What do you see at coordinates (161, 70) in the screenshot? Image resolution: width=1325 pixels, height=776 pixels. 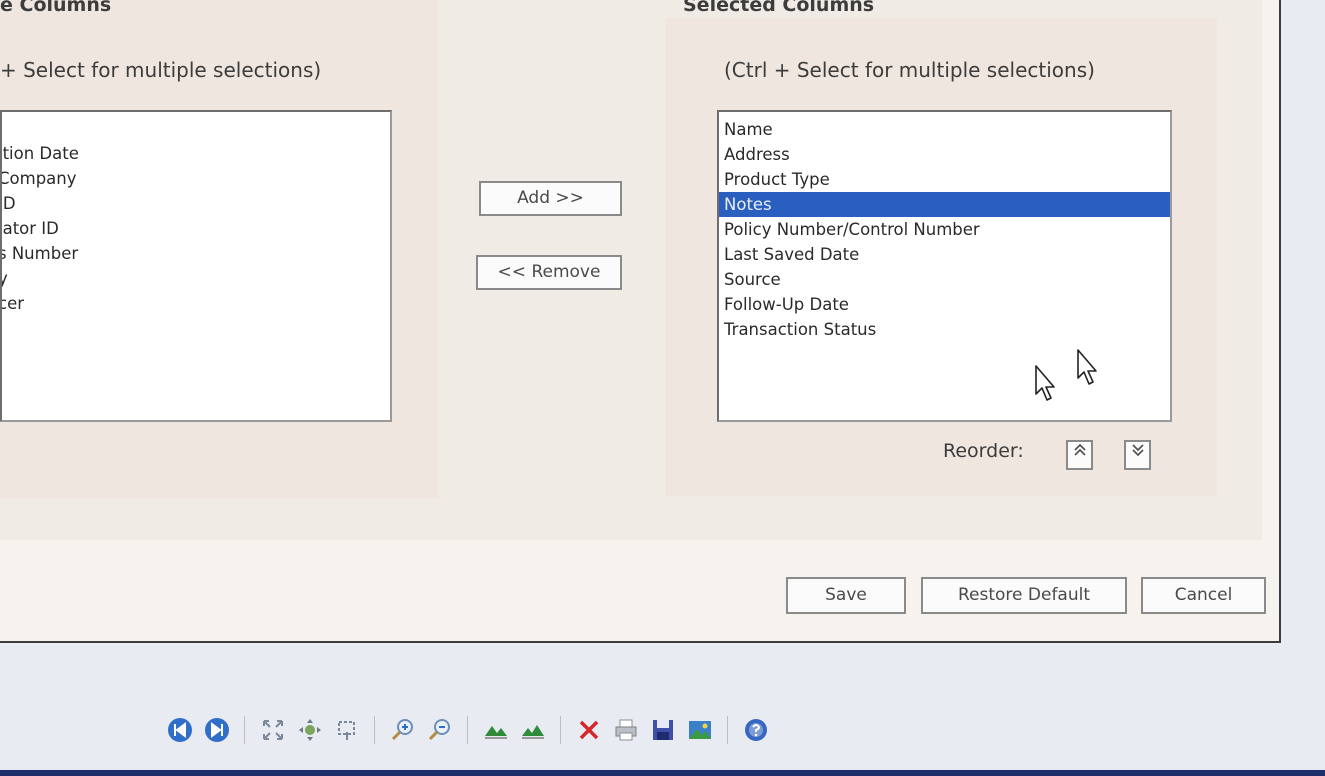 I see `available-columns-hint: + Select for multiple selections)` at bounding box center [161, 70].